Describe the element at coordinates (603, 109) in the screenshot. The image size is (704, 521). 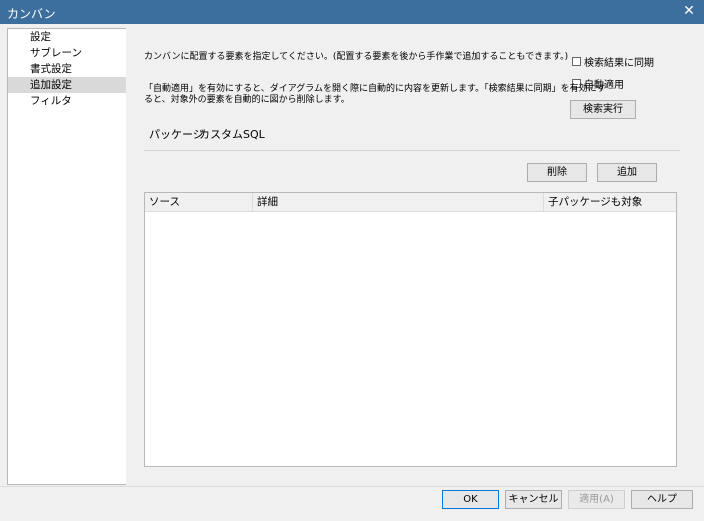
I see `run-search-button: 検索実行` at that location.